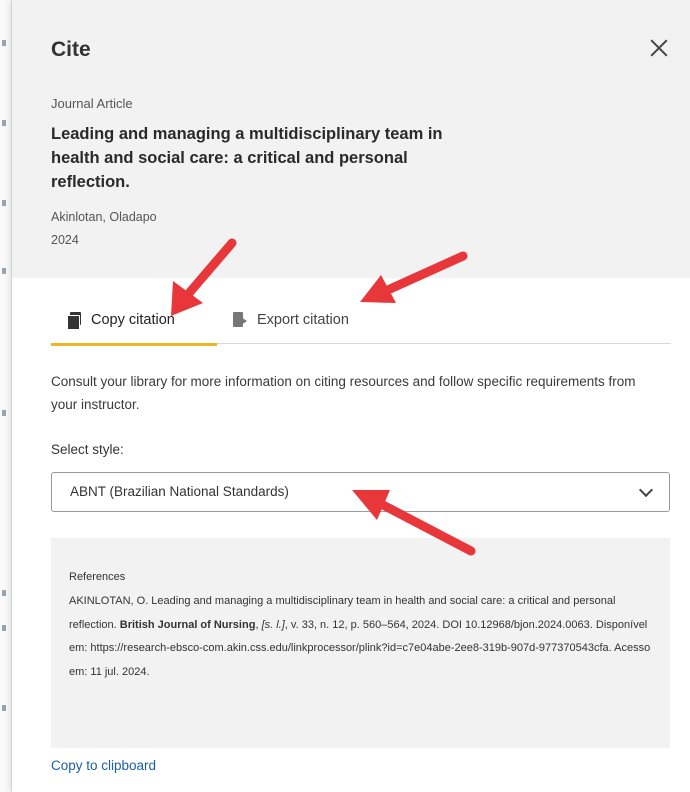 This screenshot has height=792, width=690. Describe the element at coordinates (659, 48) in the screenshot. I see `close-icon` at that location.